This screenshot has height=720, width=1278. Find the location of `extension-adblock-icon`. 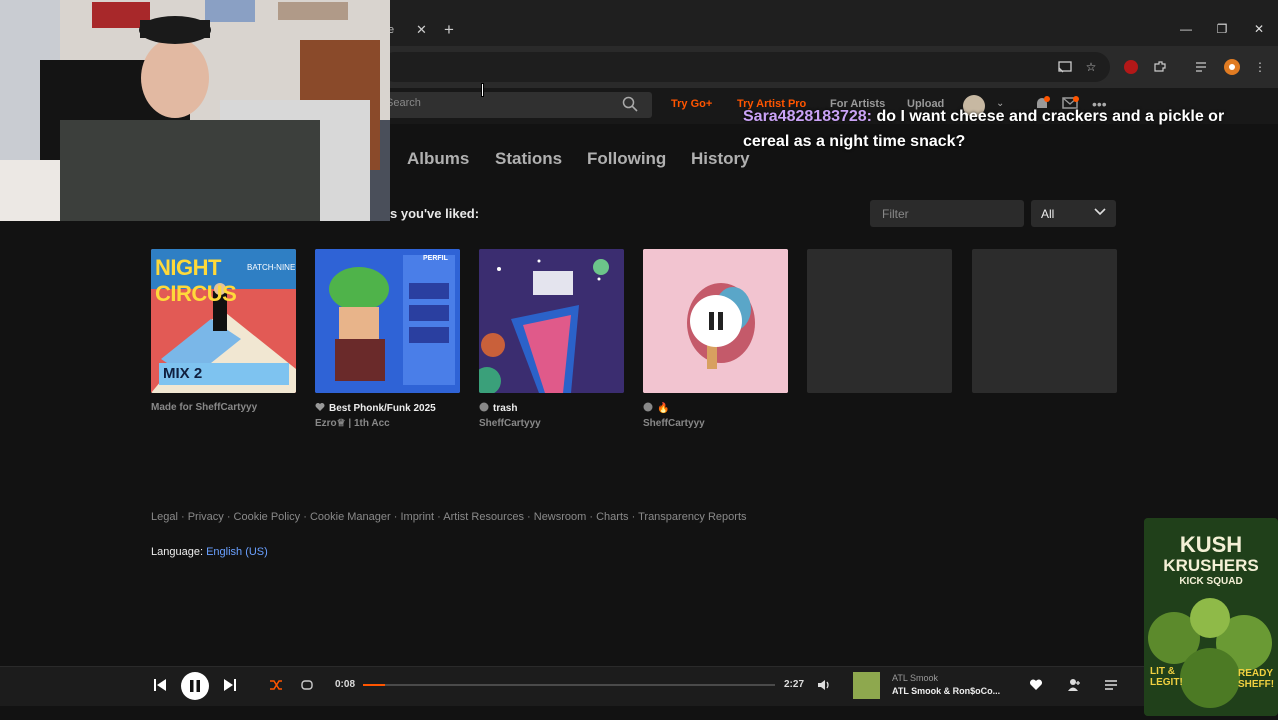

extension-adblock-icon is located at coordinates (1131, 67).